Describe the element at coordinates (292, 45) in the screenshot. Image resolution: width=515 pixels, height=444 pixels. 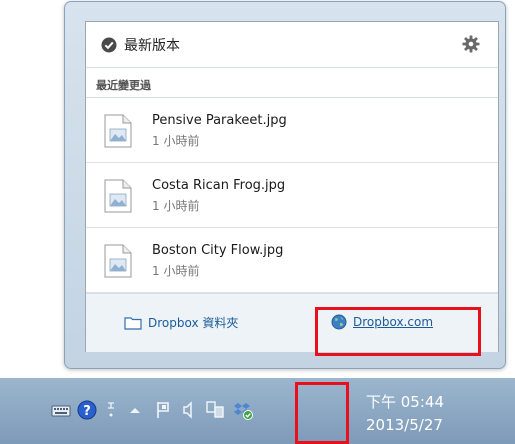
I see `status-header: 最新版本` at that location.